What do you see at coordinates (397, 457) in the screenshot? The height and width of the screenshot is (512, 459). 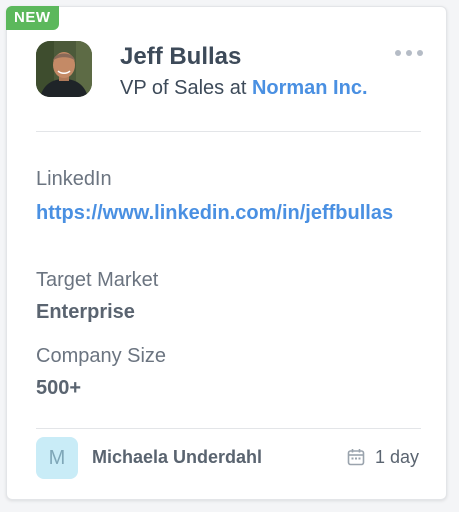 I see `card-age: 1 day` at bounding box center [397, 457].